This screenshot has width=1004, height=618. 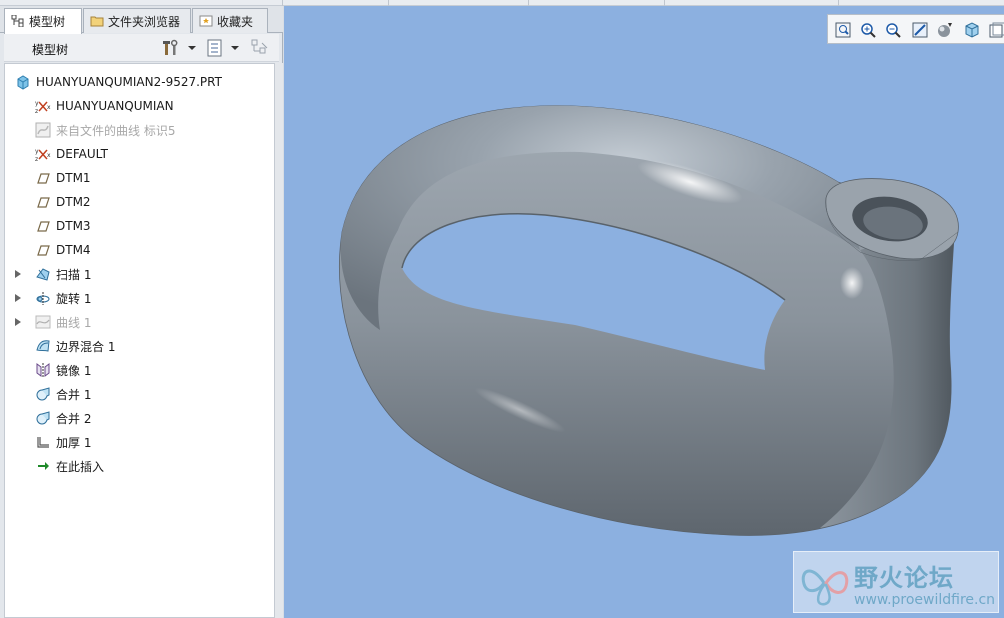 I want to click on curve-from-file-icon, so click(x=43, y=130).